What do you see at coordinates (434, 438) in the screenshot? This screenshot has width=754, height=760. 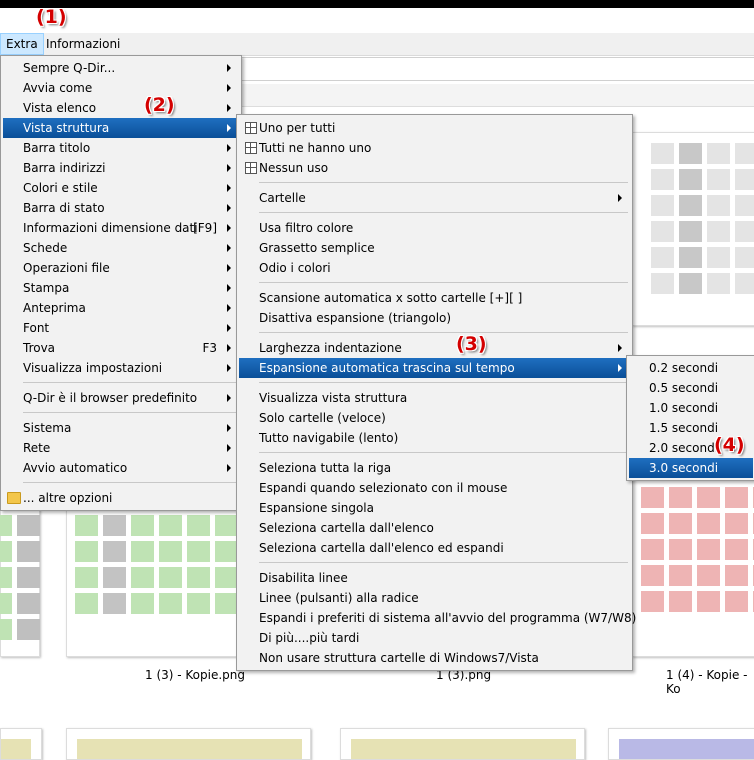 I see `struttura-item-tutto-navigabile-lento: Tutto navigabile (lento)` at bounding box center [434, 438].